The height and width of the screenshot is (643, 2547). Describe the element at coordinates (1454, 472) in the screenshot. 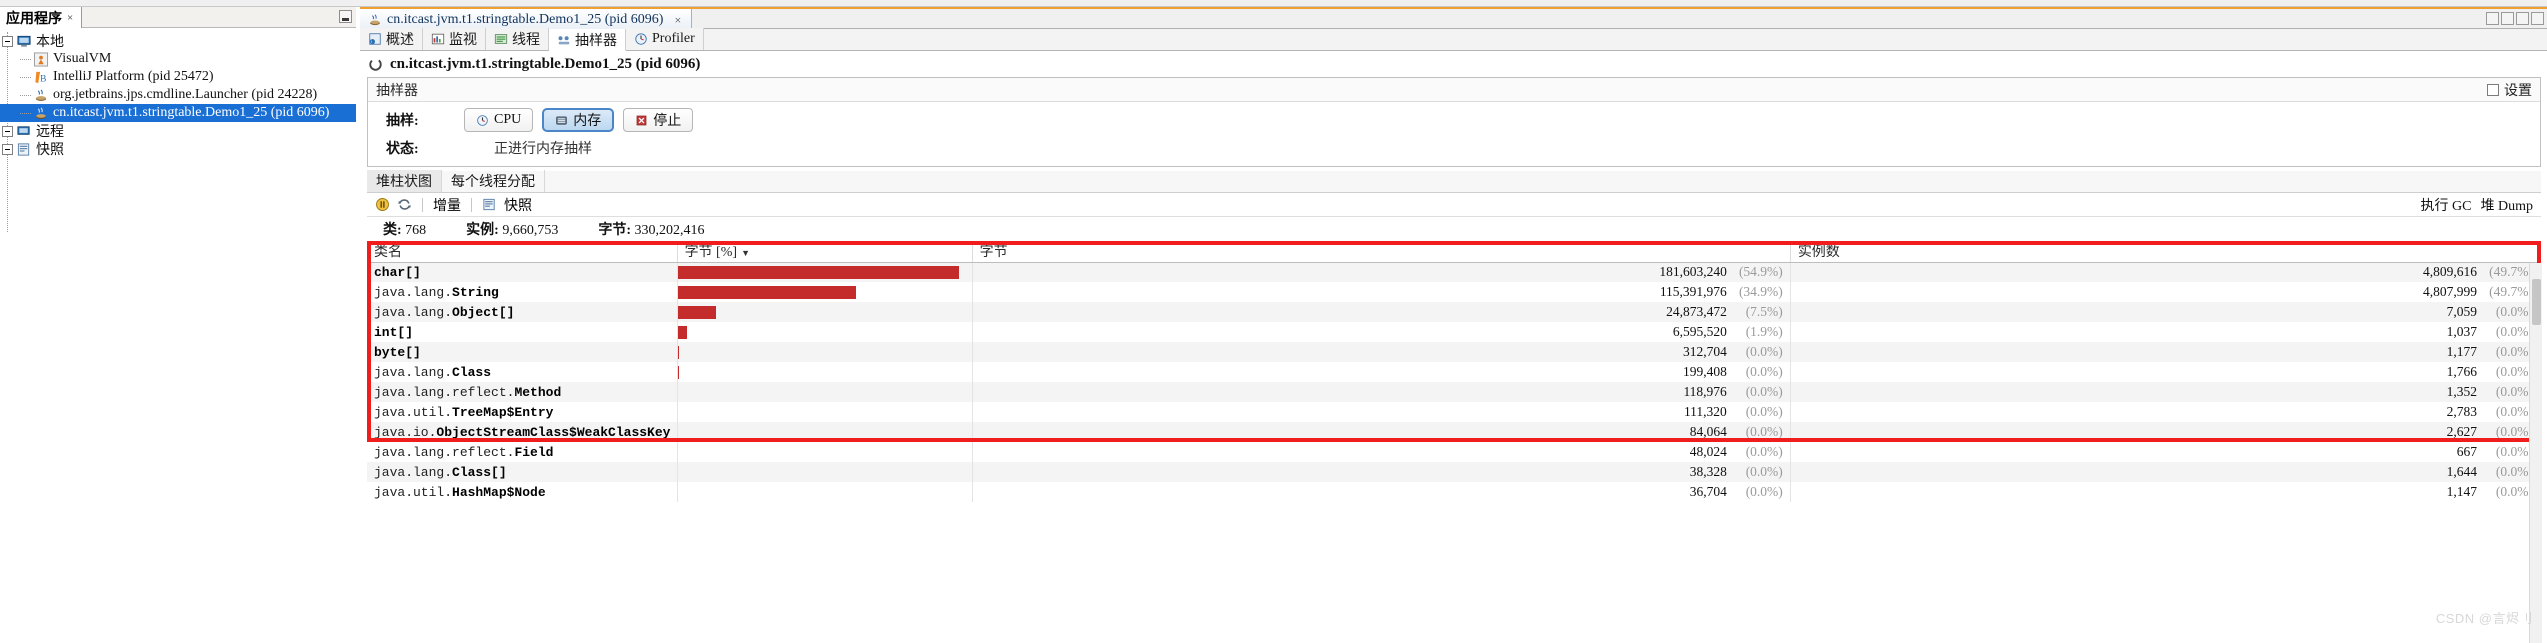

I see `table-row: java.lang.Class[] 38,328 (0.0%) 1,644 (0.0%)` at that location.